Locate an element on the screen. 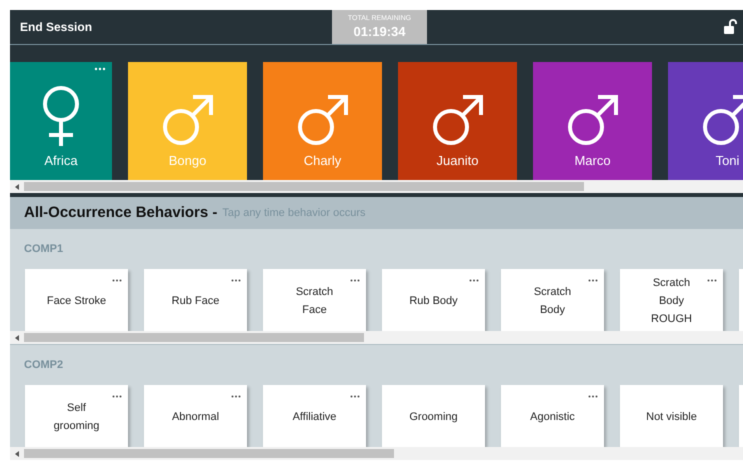 This screenshot has width=743, height=461. animal-name: Marco is located at coordinates (592, 160).